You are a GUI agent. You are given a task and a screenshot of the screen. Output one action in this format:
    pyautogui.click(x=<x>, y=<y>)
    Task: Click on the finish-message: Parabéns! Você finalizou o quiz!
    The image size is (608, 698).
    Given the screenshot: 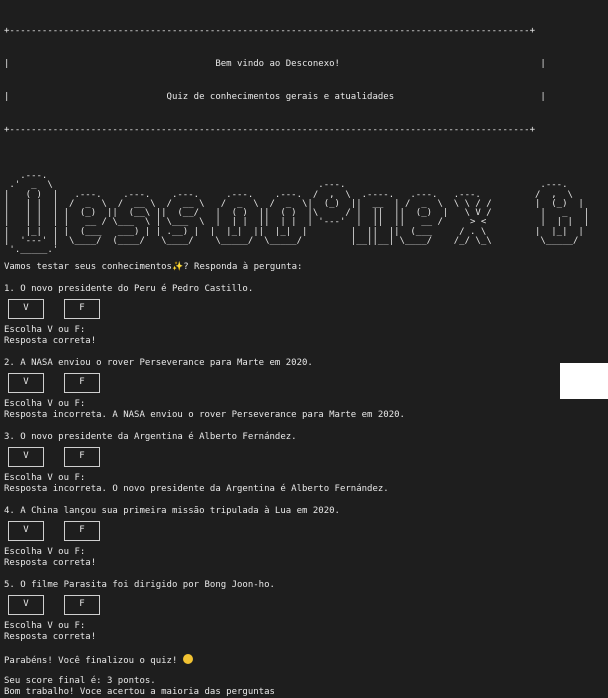 What is the action you would take?
    pyautogui.click(x=306, y=659)
    